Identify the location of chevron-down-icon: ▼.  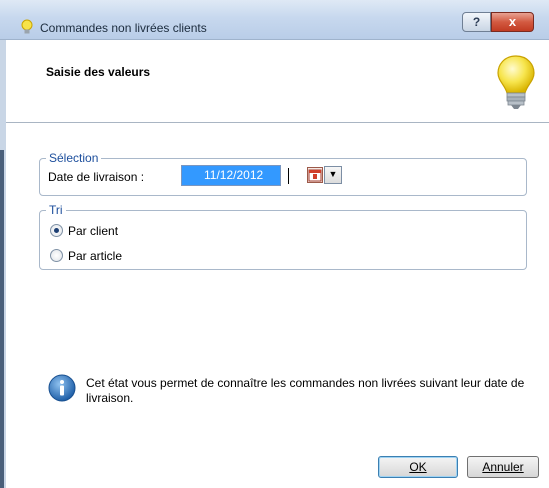
(333, 174).